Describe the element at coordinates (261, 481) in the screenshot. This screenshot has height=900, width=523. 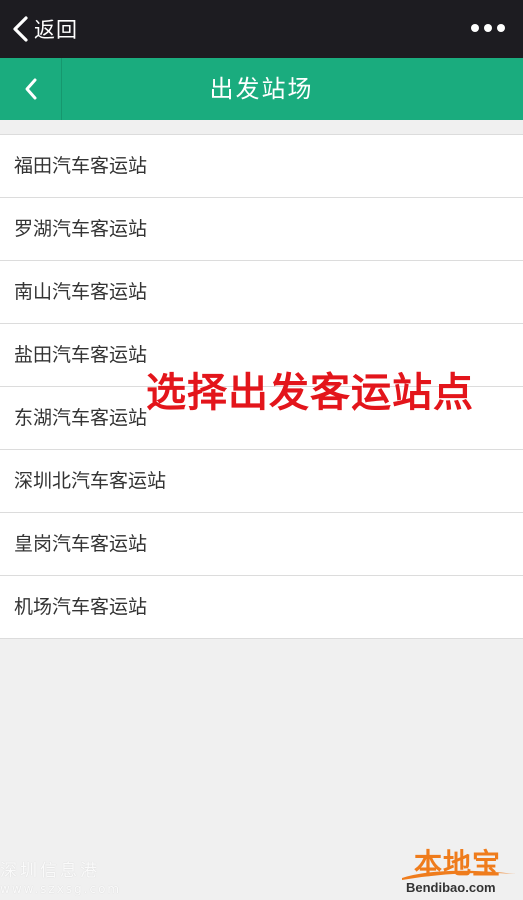
I see `station-item-shenzhenbei: 深圳北汽车客运站` at that location.